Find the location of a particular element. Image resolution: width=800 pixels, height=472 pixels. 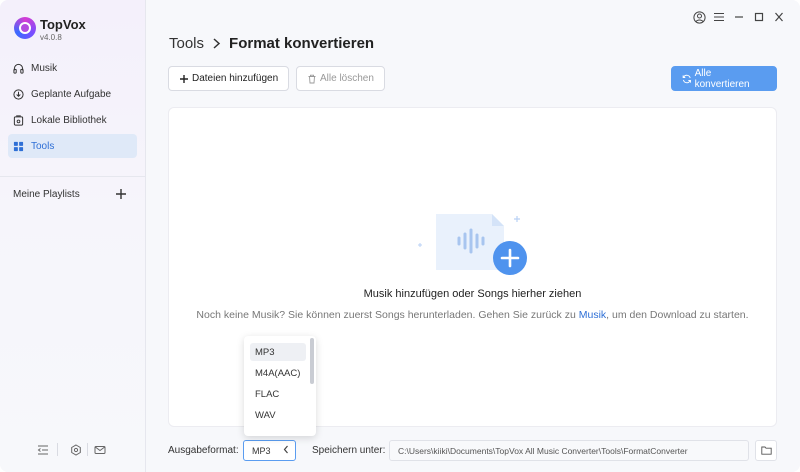

minimize-icon is located at coordinates (739, 17).